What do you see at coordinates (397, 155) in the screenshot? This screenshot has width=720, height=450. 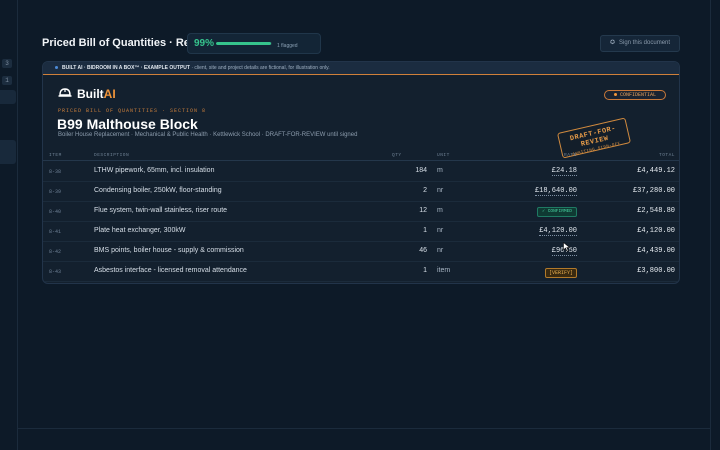 I see `header-qty: QTY` at bounding box center [397, 155].